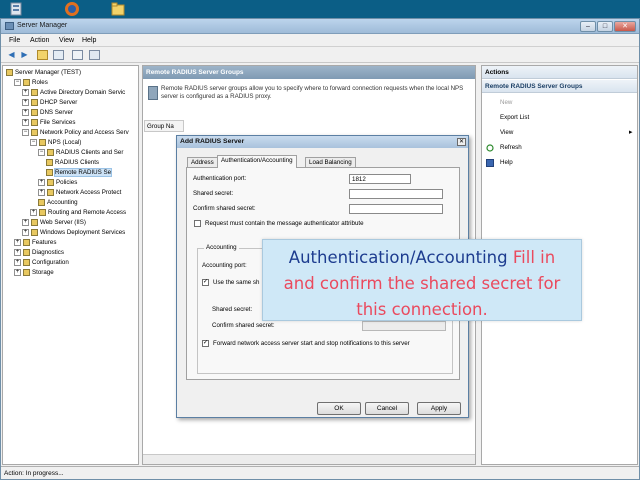 Image resolution: width=640 pixels, height=480 pixels. Describe the element at coordinates (16, 9) in the screenshot. I see `server-manager-taskbar-icon` at that location.